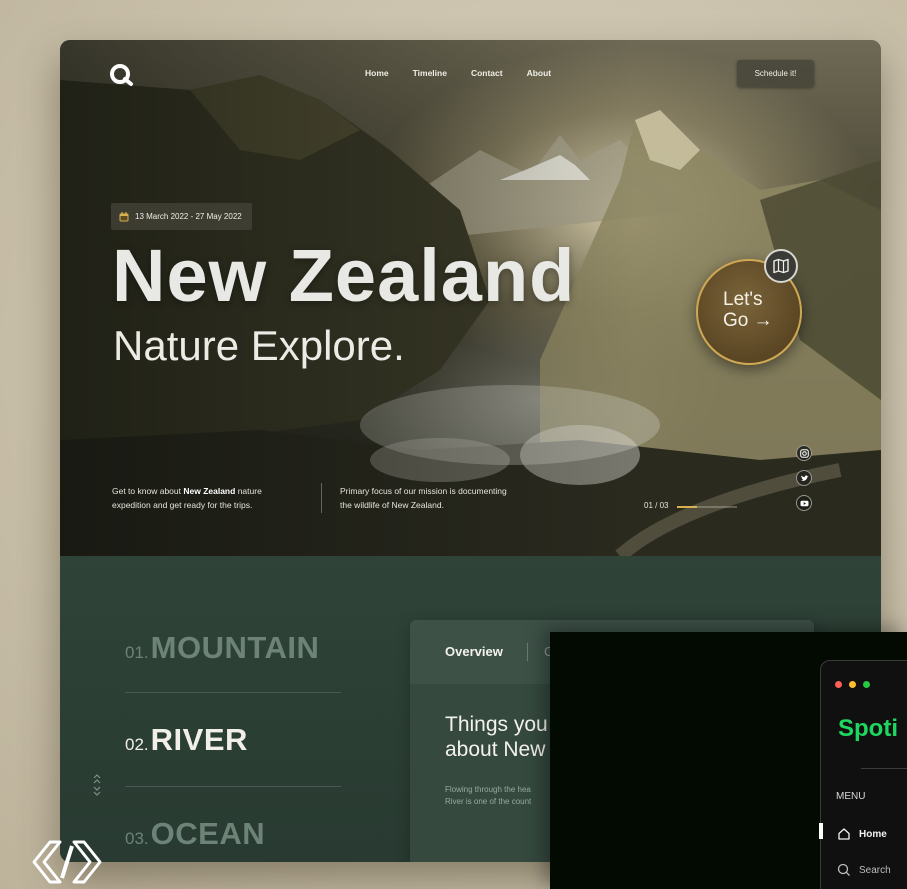 The width and height of the screenshot is (907, 889). I want to click on date-badge: 13 March 2022 - 27 May 2022, so click(181, 216).